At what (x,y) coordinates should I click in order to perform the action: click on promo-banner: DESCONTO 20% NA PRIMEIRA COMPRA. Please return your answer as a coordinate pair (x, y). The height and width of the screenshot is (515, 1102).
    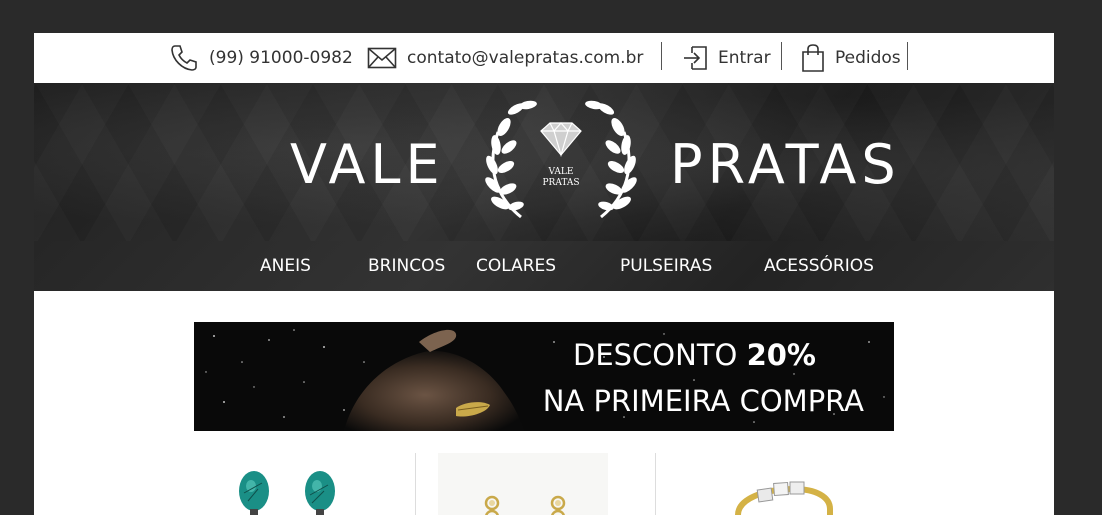
    Looking at the image, I should click on (544, 376).